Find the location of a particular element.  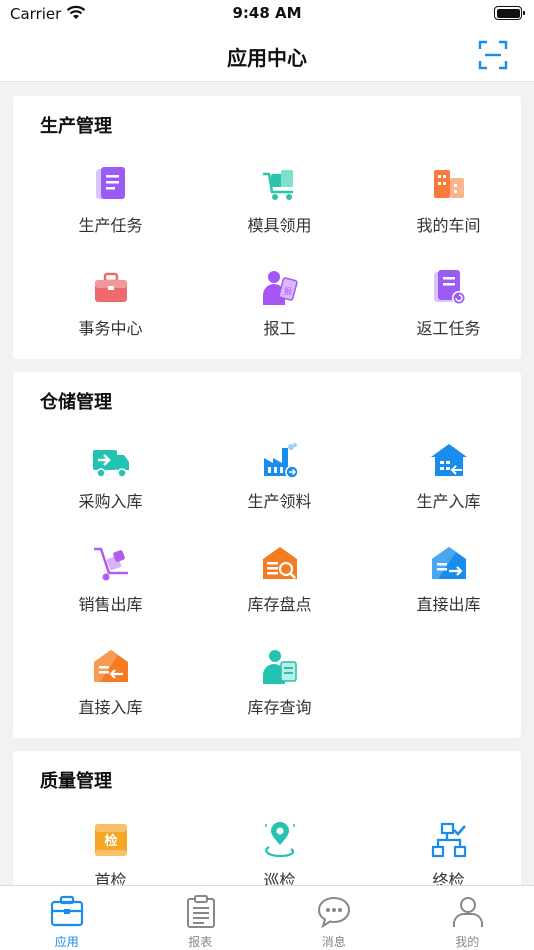

delivery-truck-icon is located at coordinates (111, 464).